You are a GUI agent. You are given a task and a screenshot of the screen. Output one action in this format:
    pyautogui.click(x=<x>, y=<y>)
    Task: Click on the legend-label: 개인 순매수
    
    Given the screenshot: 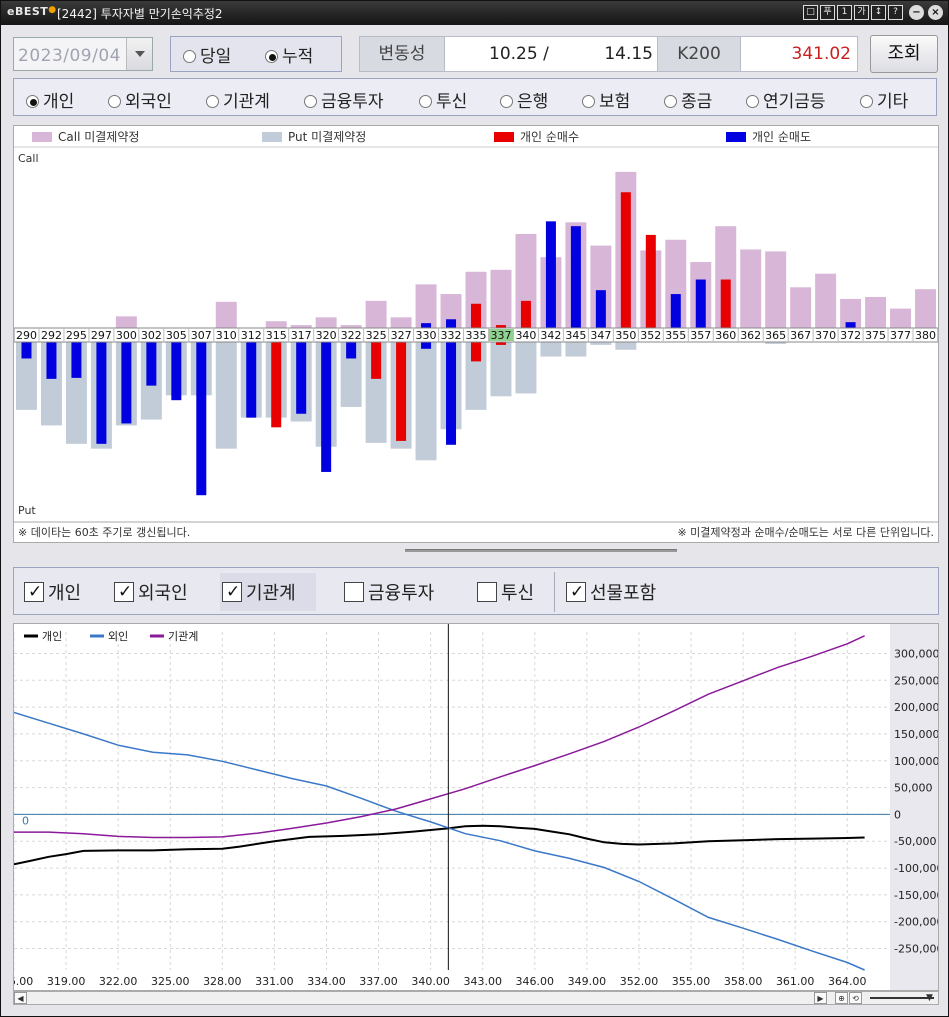 What is the action you would take?
    pyautogui.click(x=549, y=137)
    